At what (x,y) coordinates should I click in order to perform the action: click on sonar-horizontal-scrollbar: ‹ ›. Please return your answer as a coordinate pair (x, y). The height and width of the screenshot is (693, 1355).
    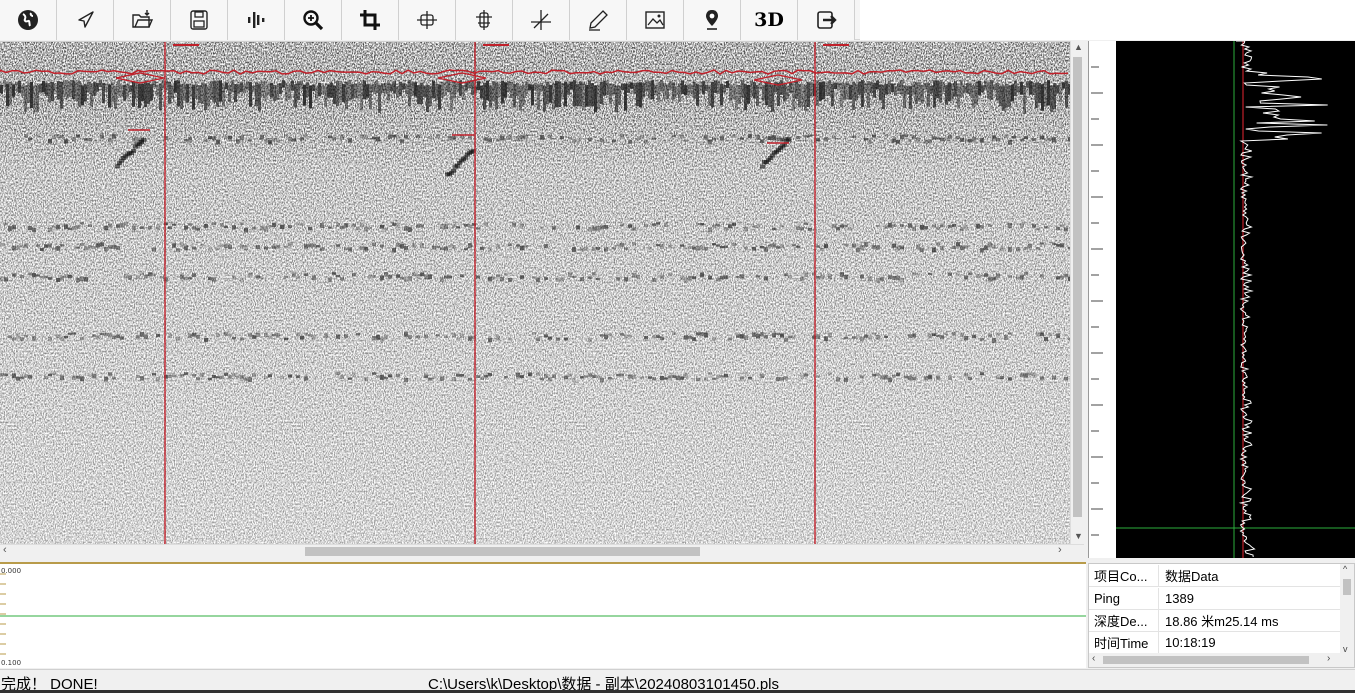
    Looking at the image, I should click on (542, 551).